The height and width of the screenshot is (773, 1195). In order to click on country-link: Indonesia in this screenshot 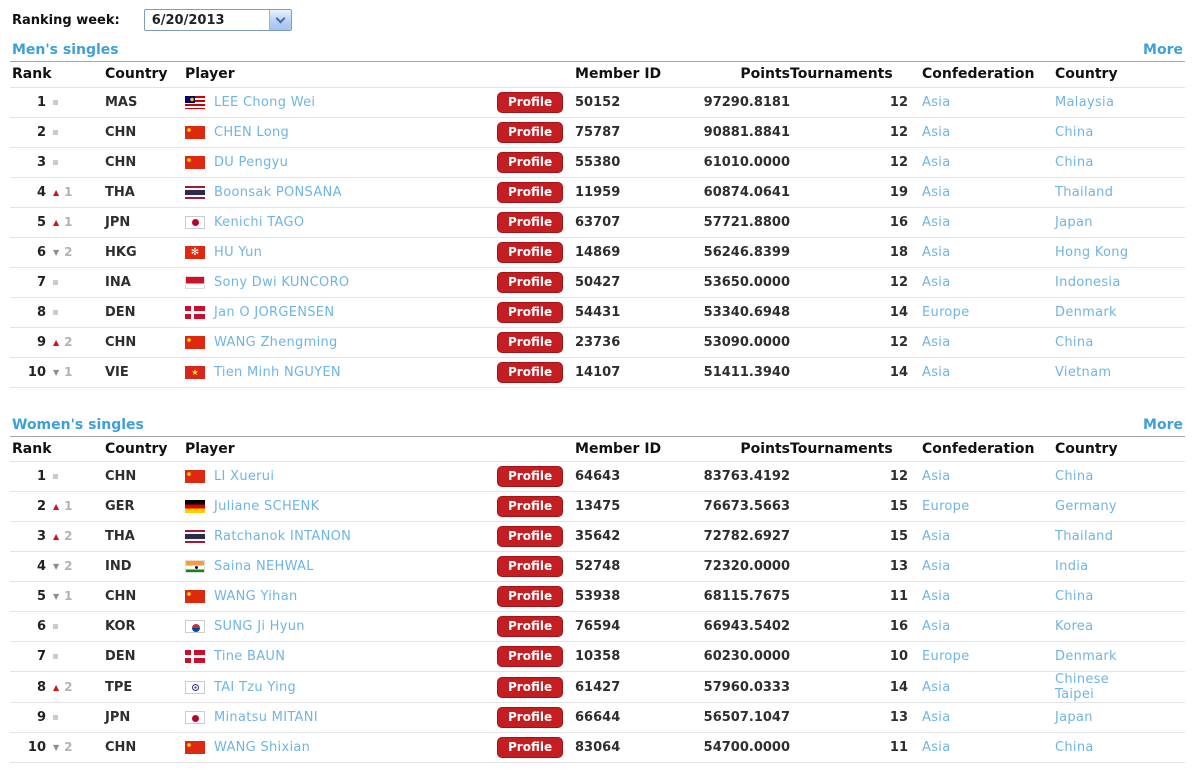, I will do `click(1088, 282)`.